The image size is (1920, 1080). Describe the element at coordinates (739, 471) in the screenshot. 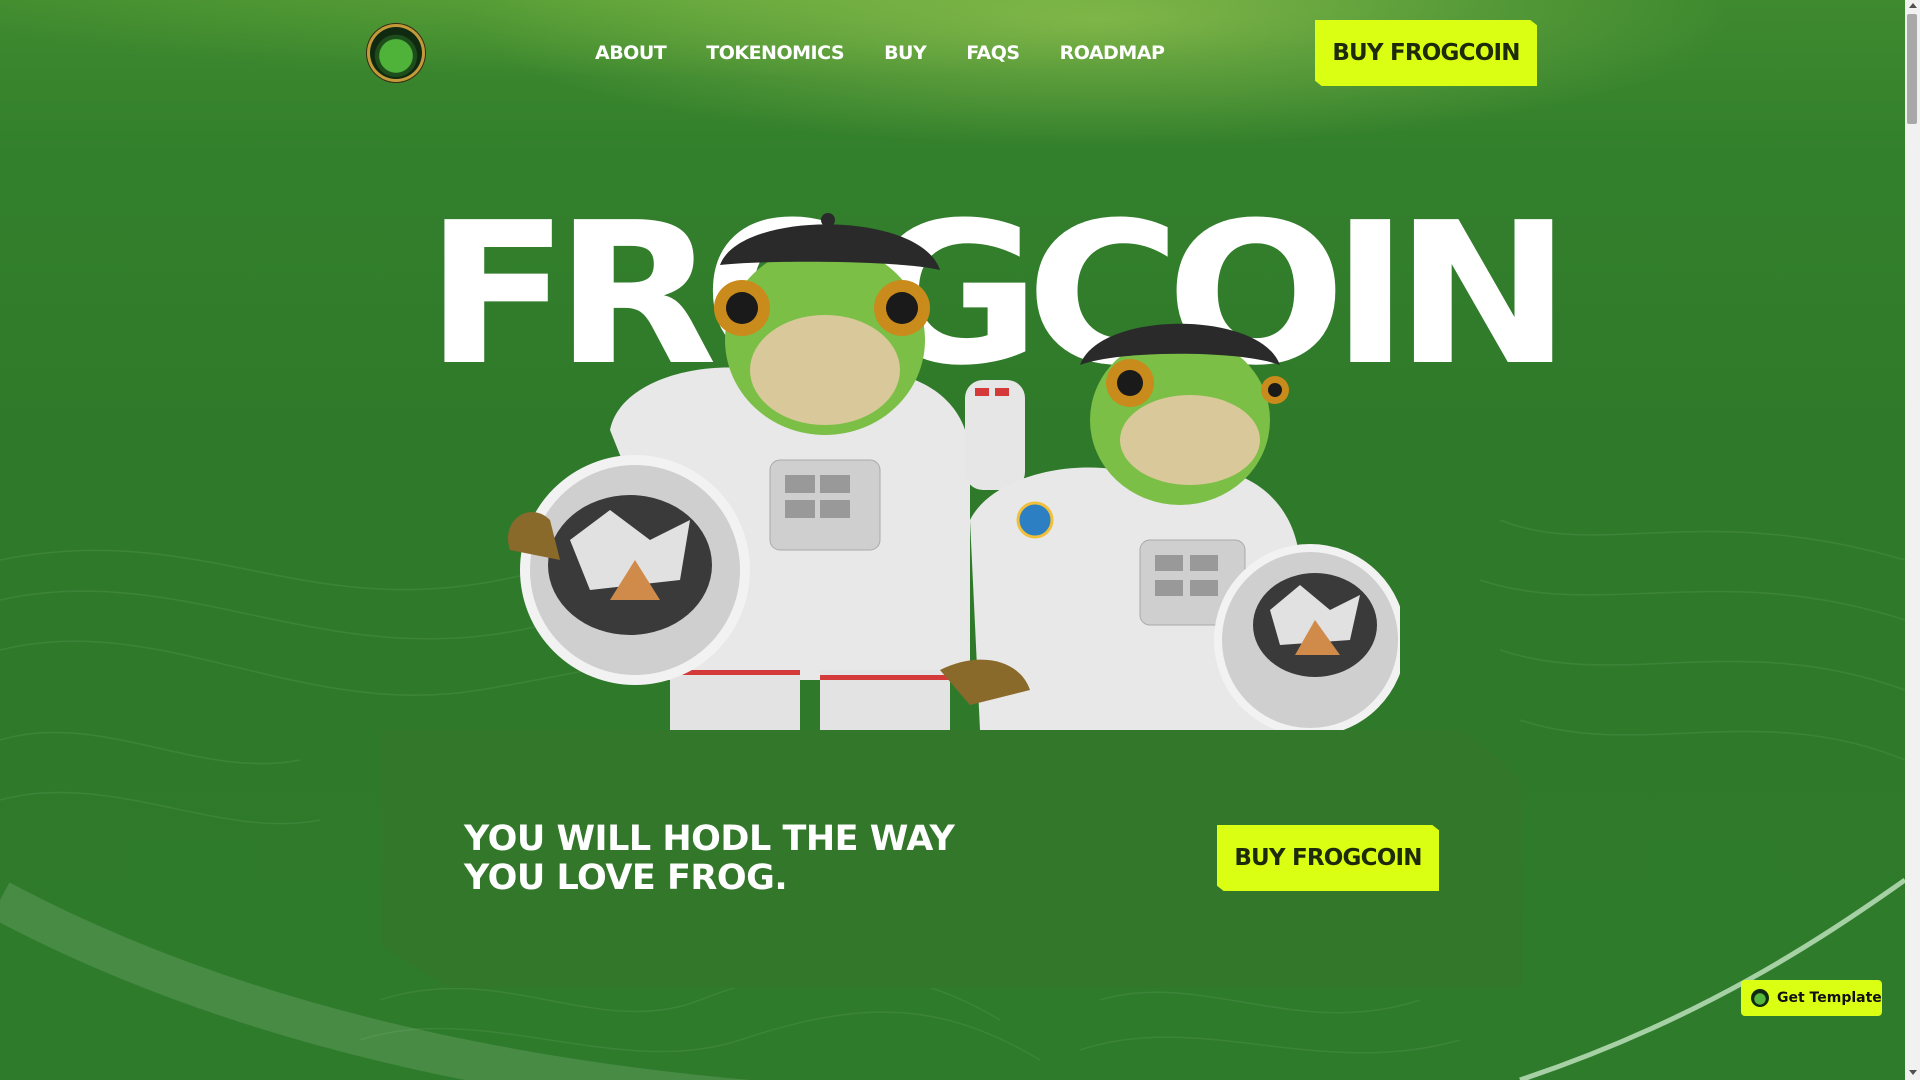

I see `frog-left` at that location.